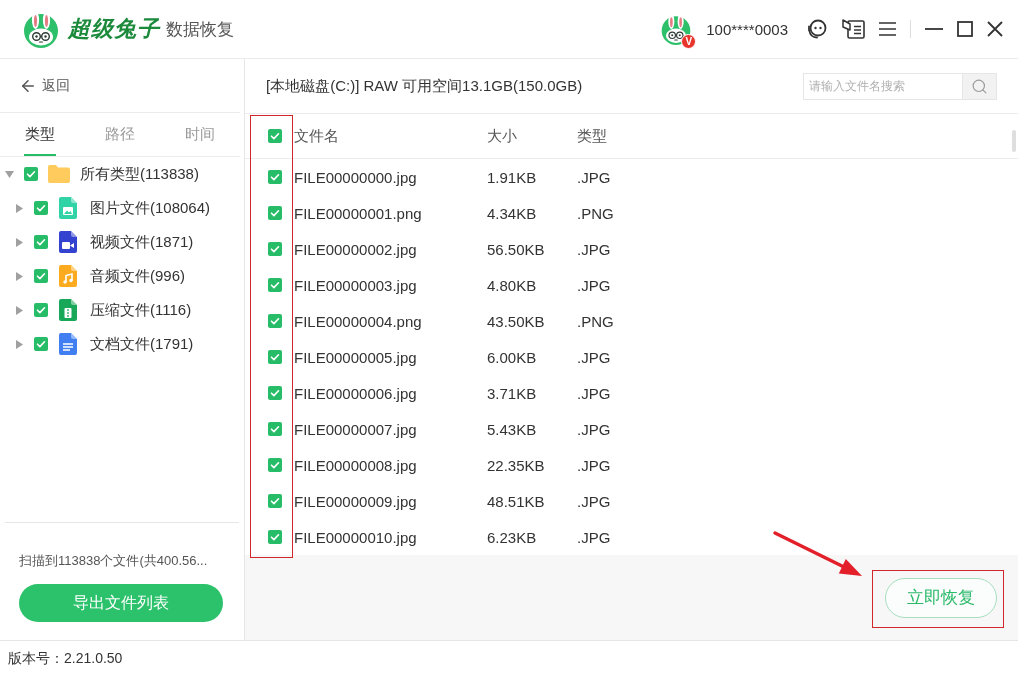 The width and height of the screenshot is (1018, 676). Describe the element at coordinates (142, 344) in the screenshot. I see `tree-item-label: 文档文件(1791)` at that location.